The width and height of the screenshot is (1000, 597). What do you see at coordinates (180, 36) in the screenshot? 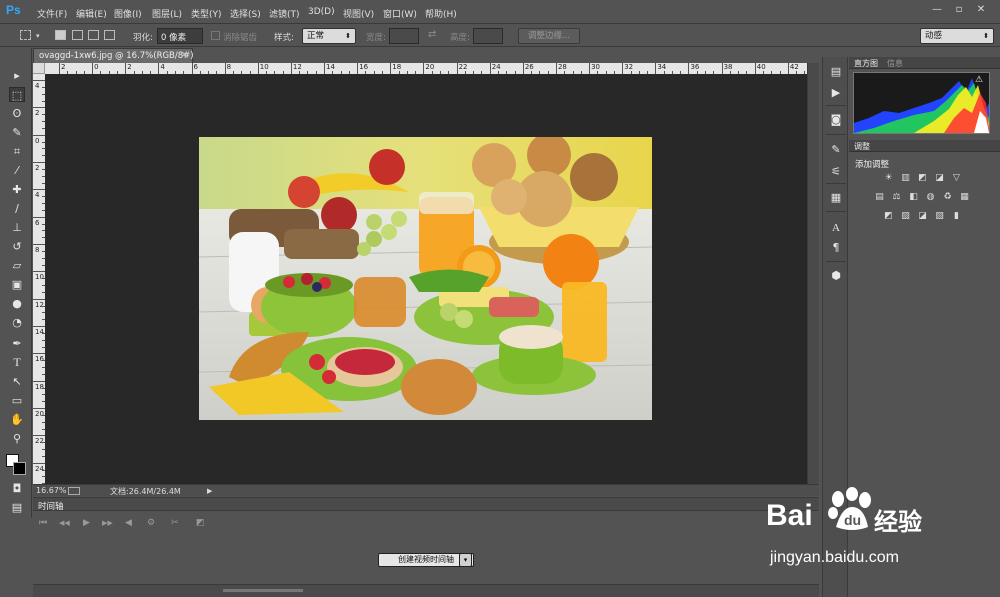
I see `feather-input: 0 像素` at bounding box center [180, 36].